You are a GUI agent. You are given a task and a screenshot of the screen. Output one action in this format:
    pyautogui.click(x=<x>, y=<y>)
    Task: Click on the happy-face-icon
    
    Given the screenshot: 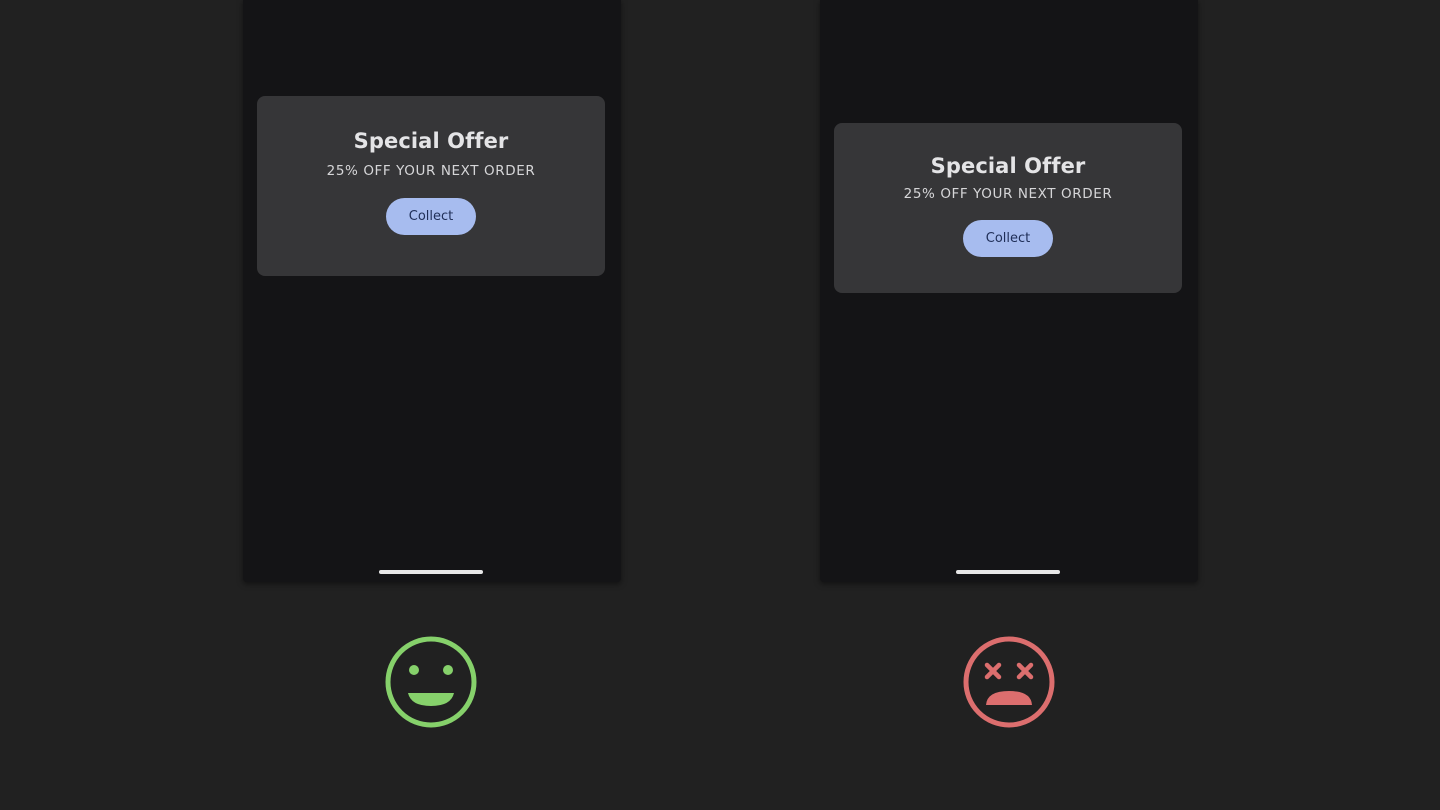 What is the action you would take?
    pyautogui.click(x=431, y=682)
    